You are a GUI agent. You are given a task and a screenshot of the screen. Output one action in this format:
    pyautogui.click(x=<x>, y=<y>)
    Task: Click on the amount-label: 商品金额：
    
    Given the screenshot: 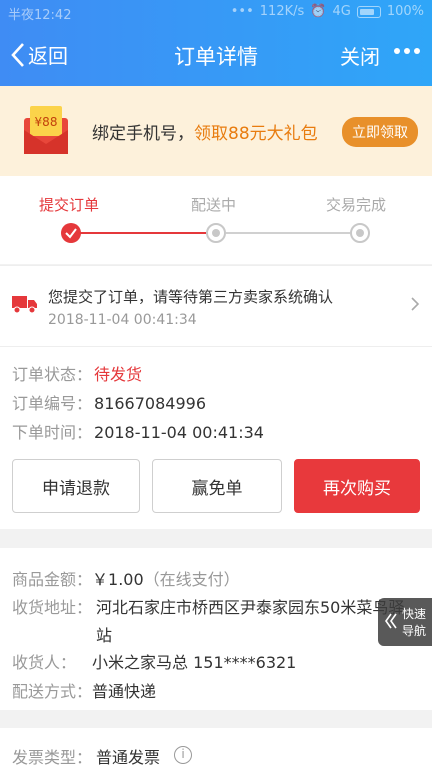 What is the action you would take?
    pyautogui.click(x=52, y=579)
    